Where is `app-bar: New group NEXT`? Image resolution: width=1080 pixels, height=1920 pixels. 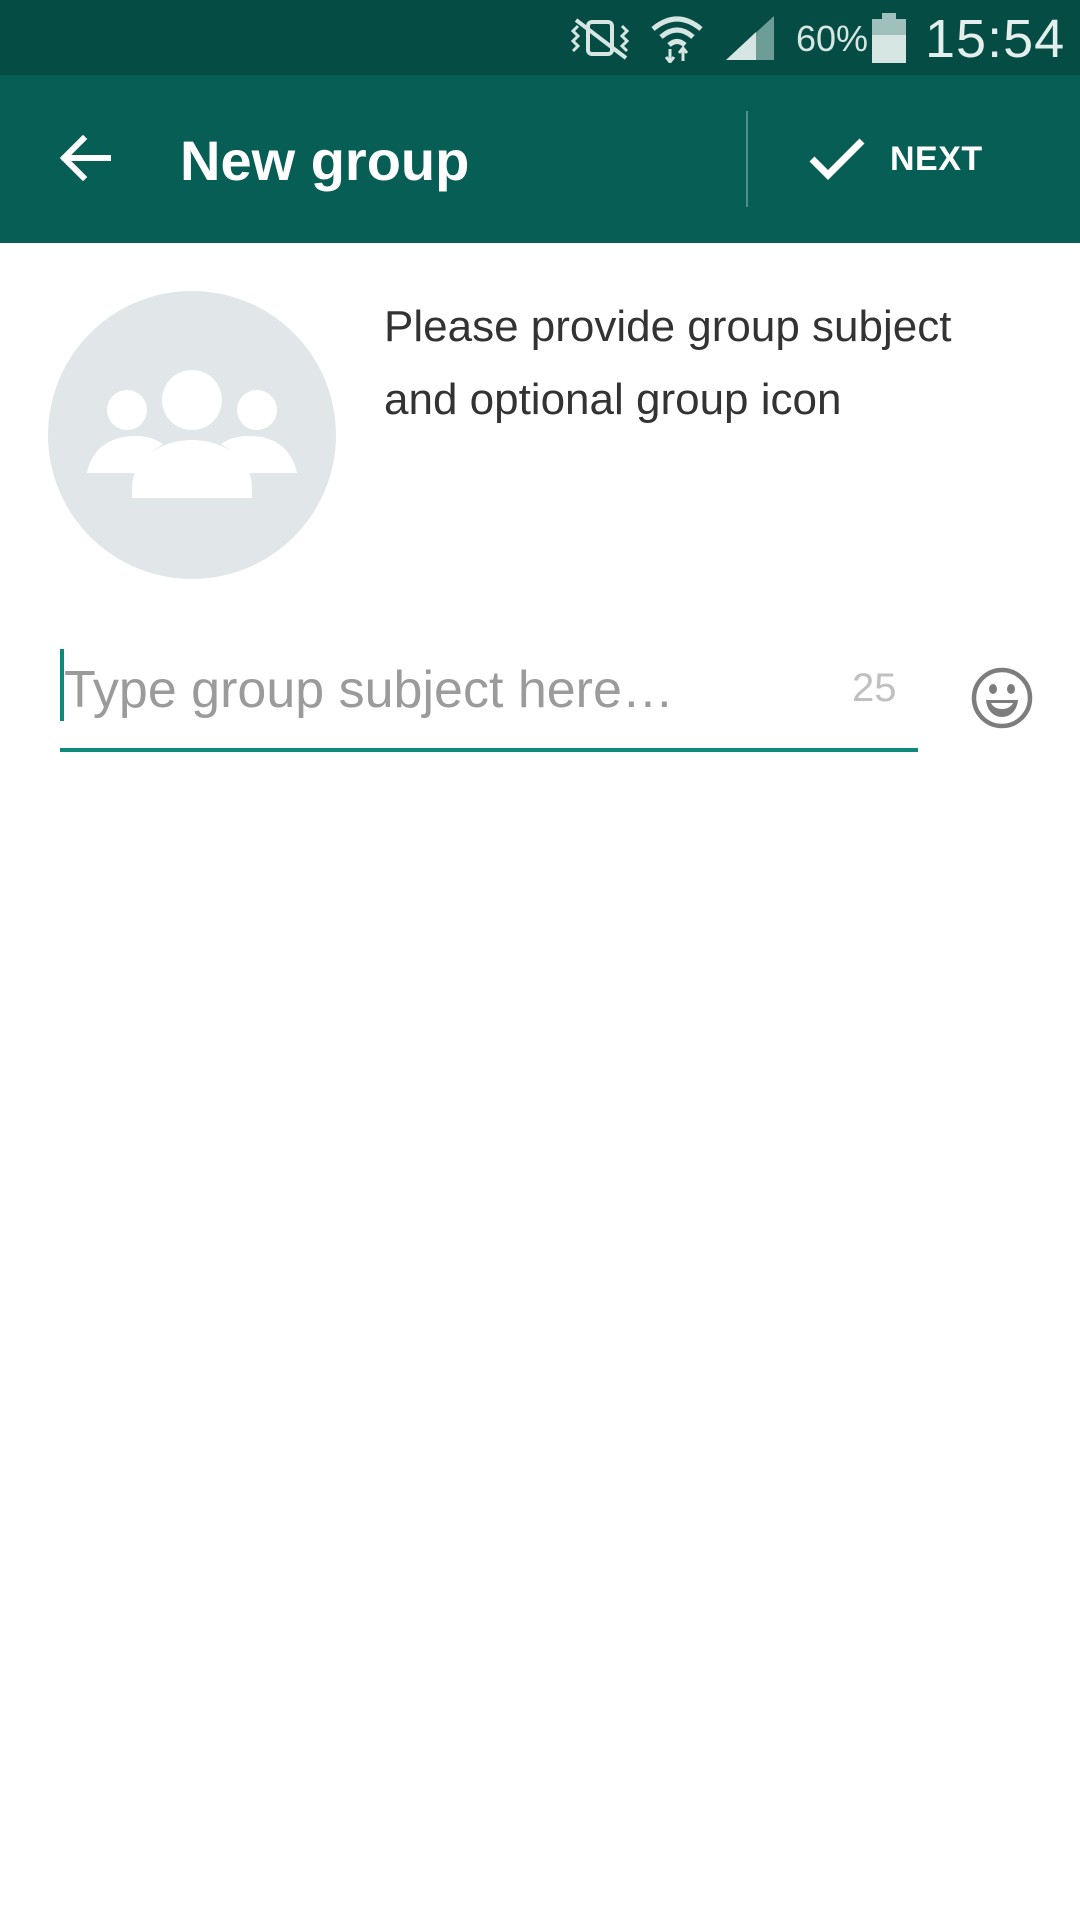 app-bar: New group NEXT is located at coordinates (540, 159).